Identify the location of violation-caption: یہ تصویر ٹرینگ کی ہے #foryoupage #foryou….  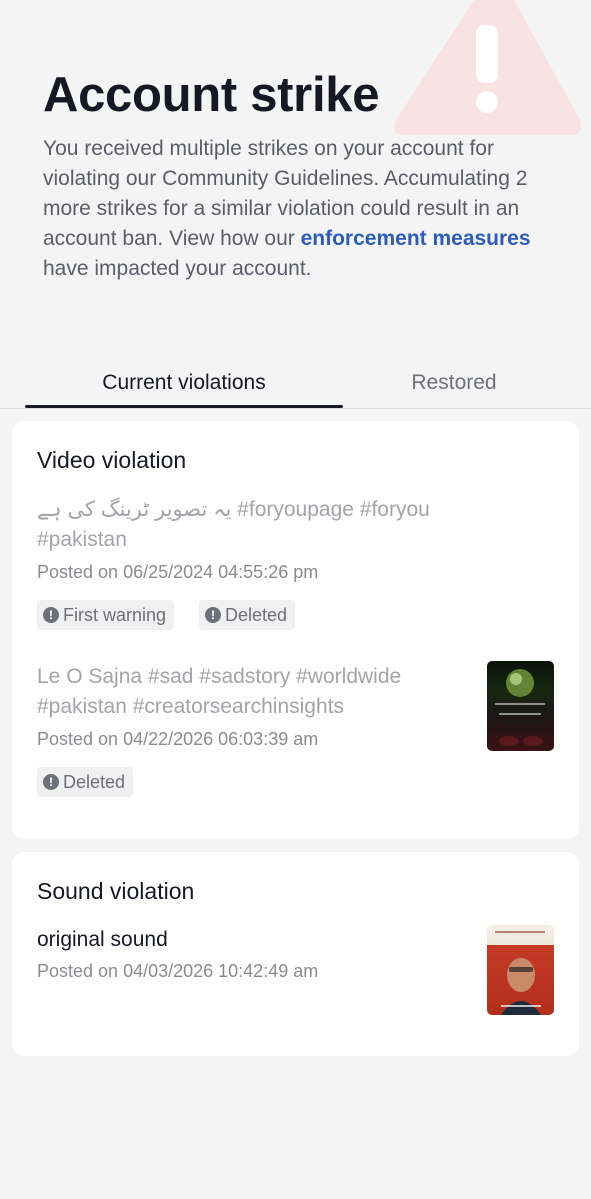
(257, 525).